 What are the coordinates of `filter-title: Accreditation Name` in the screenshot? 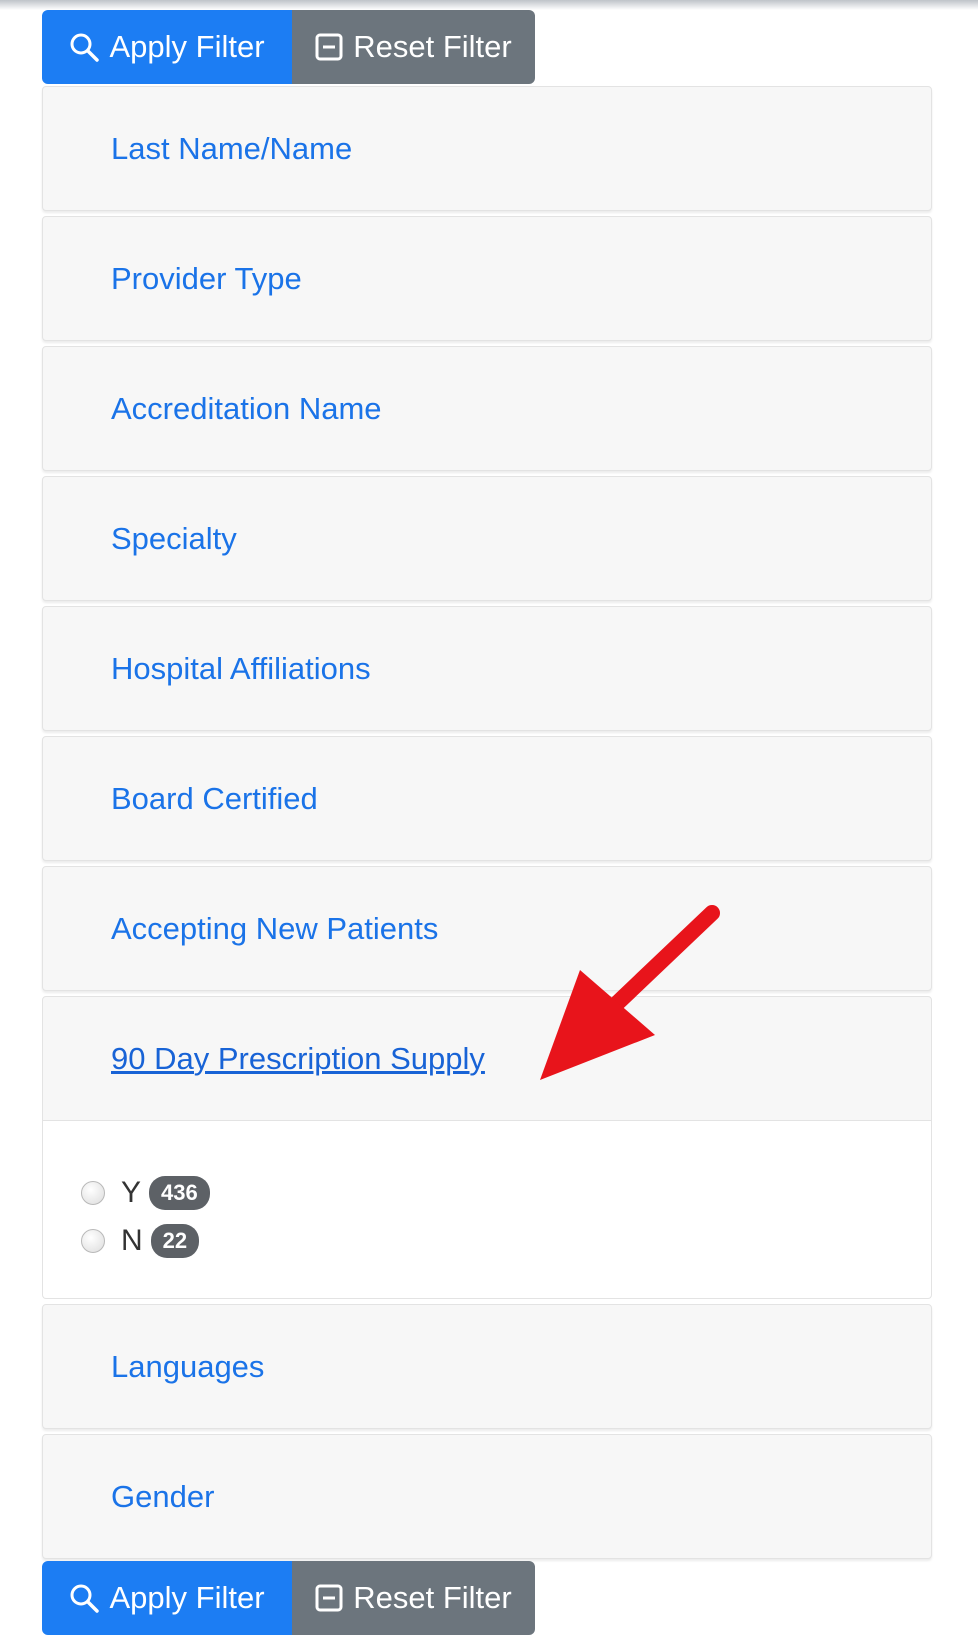 It's located at (246, 409).